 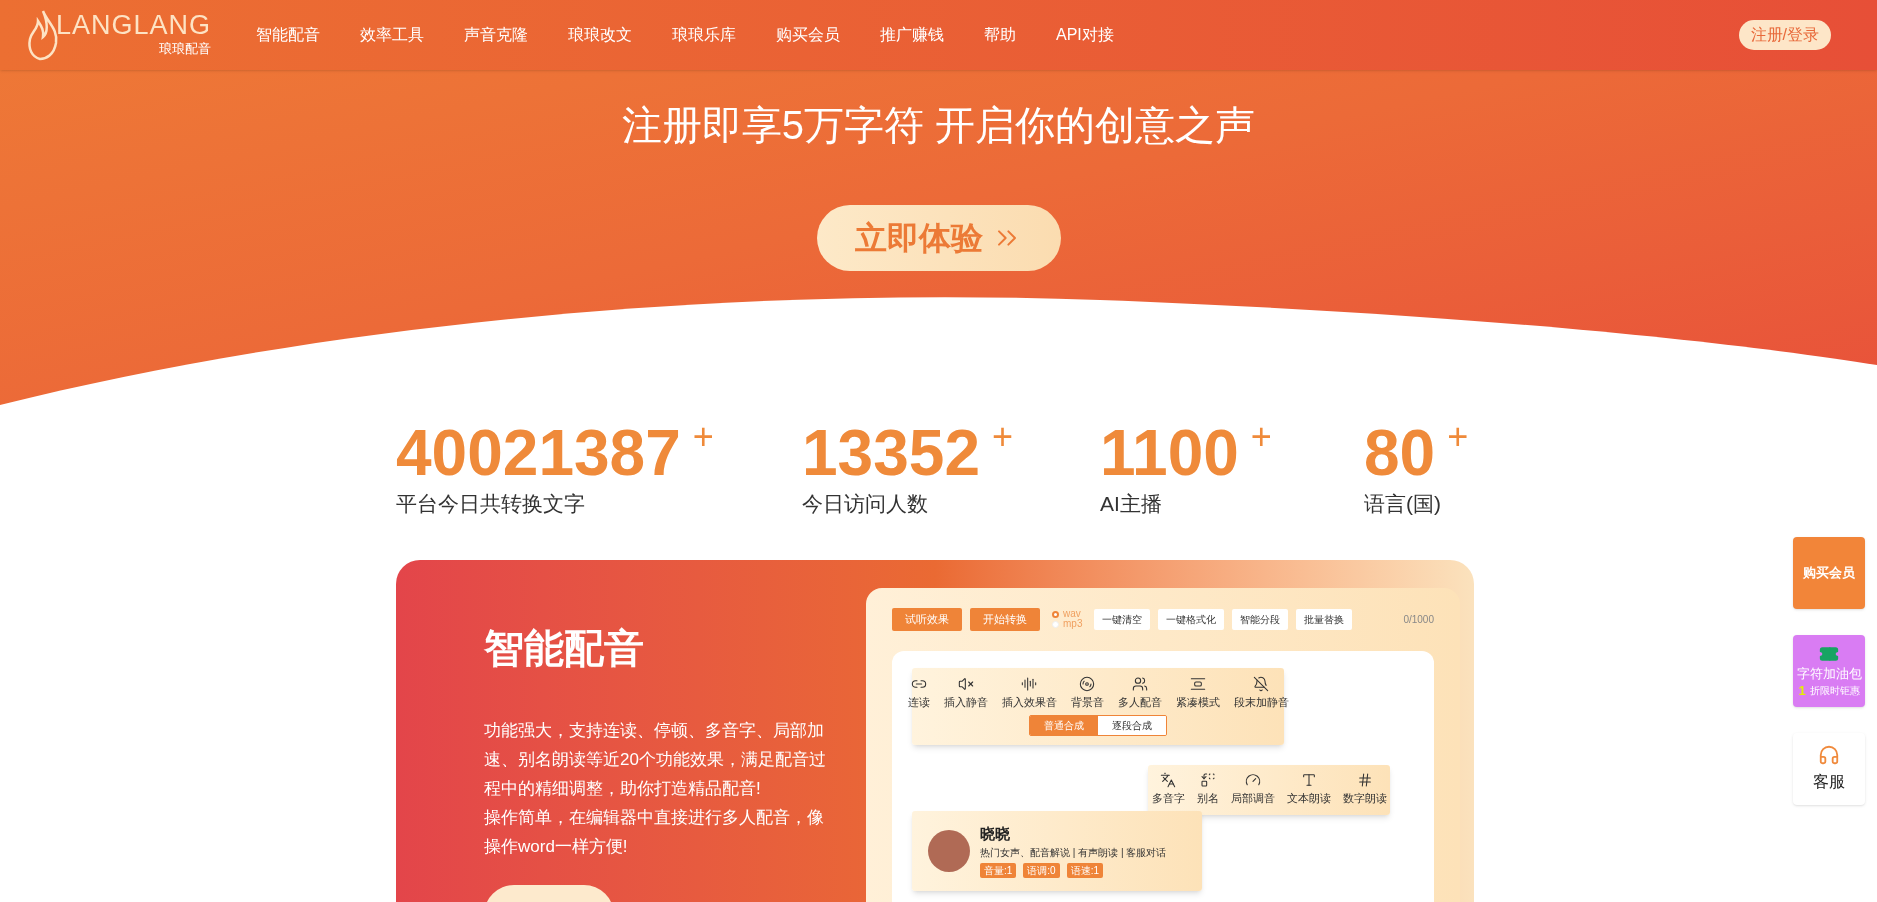 I want to click on promo-text: 折限时钜惠, so click(x=1834, y=691).